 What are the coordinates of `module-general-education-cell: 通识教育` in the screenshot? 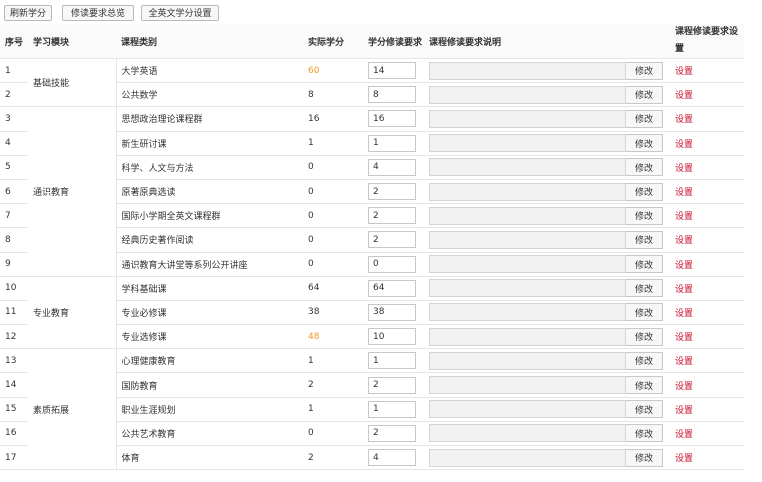 It's located at (72, 191).